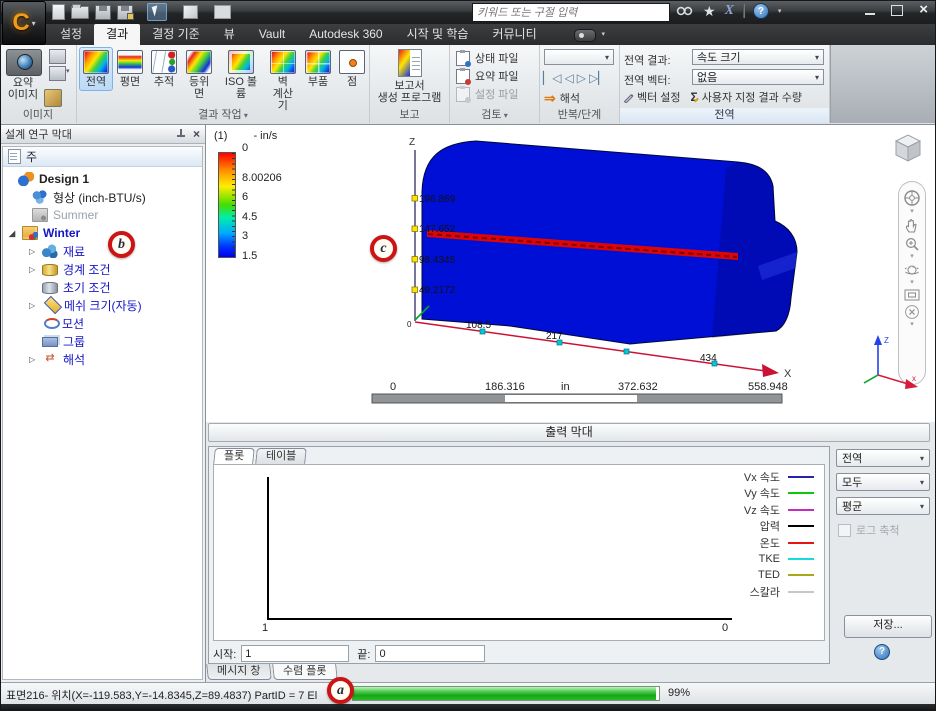 The width and height of the screenshot is (936, 711). Describe the element at coordinates (71, 34) in the screenshot. I see `menu-tab: 설정` at that location.